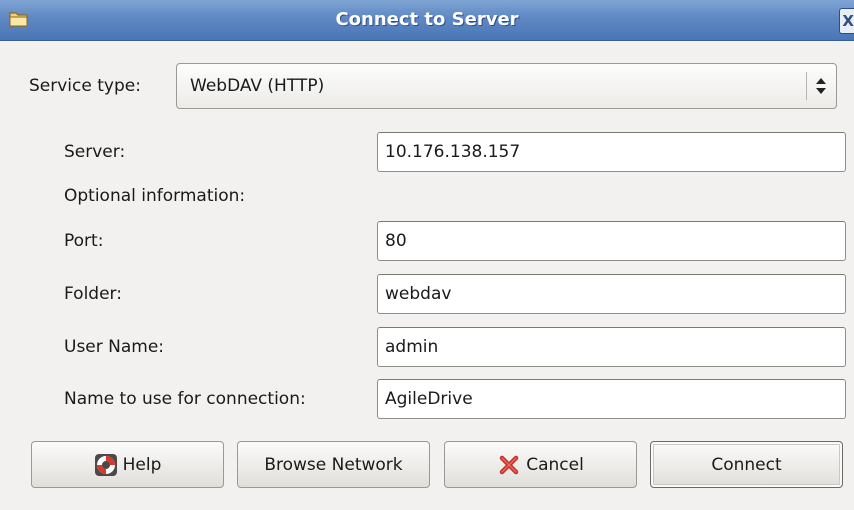 Image resolution: width=854 pixels, height=510 pixels. Describe the element at coordinates (185, 399) in the screenshot. I see `connection-name-label: Name to use for connection:` at that location.